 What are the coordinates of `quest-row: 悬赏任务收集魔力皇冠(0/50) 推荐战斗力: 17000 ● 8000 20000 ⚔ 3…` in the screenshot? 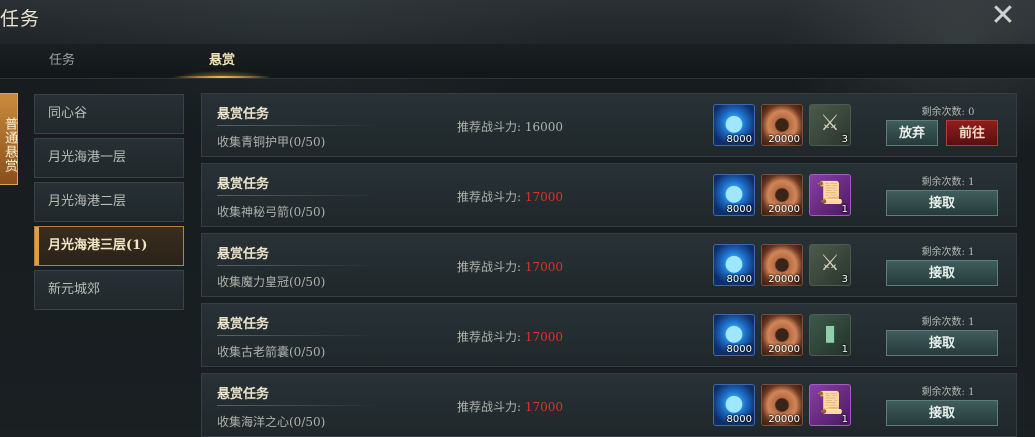 It's located at (609, 265).